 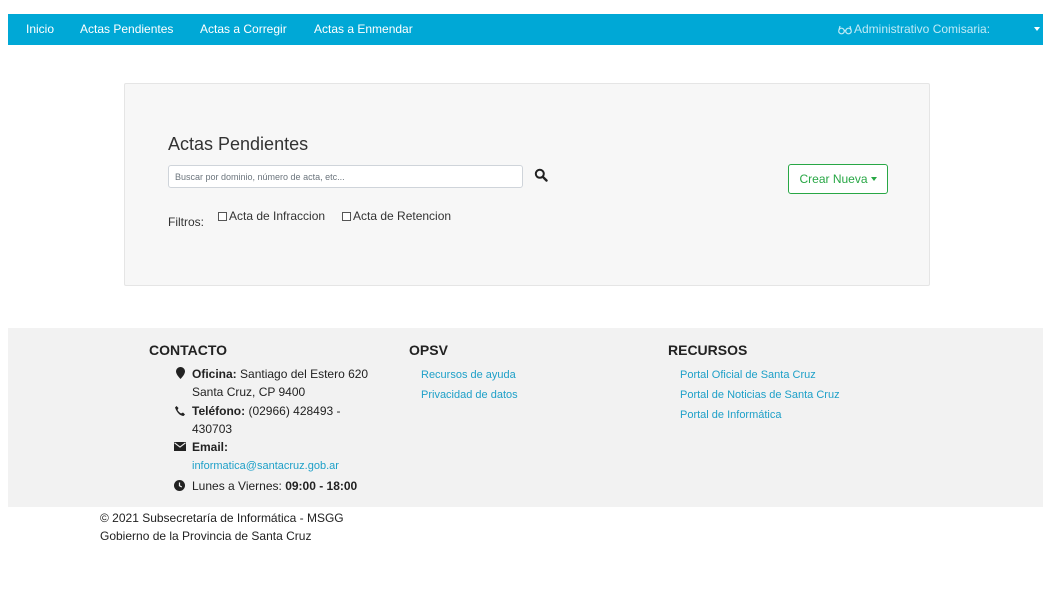 What do you see at coordinates (188, 350) in the screenshot?
I see `contact-title: CONTACTO` at bounding box center [188, 350].